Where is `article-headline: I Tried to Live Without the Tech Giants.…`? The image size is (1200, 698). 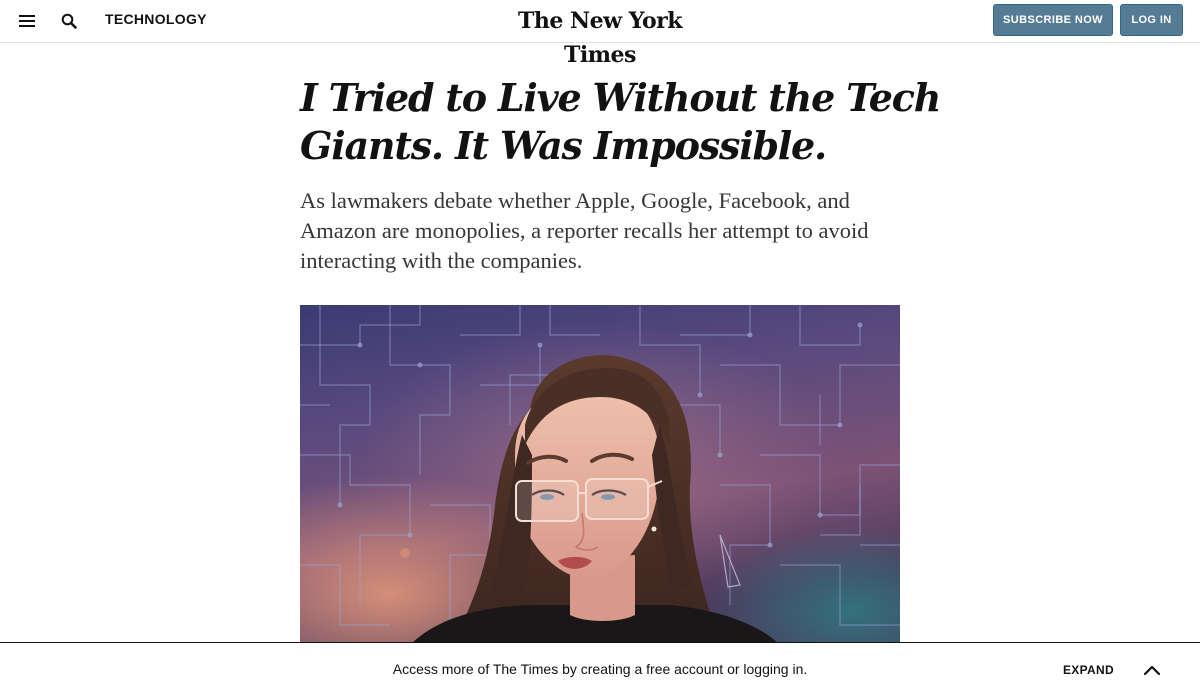
article-headline: I Tried to Live Without the Tech Giants.… is located at coordinates (620, 121).